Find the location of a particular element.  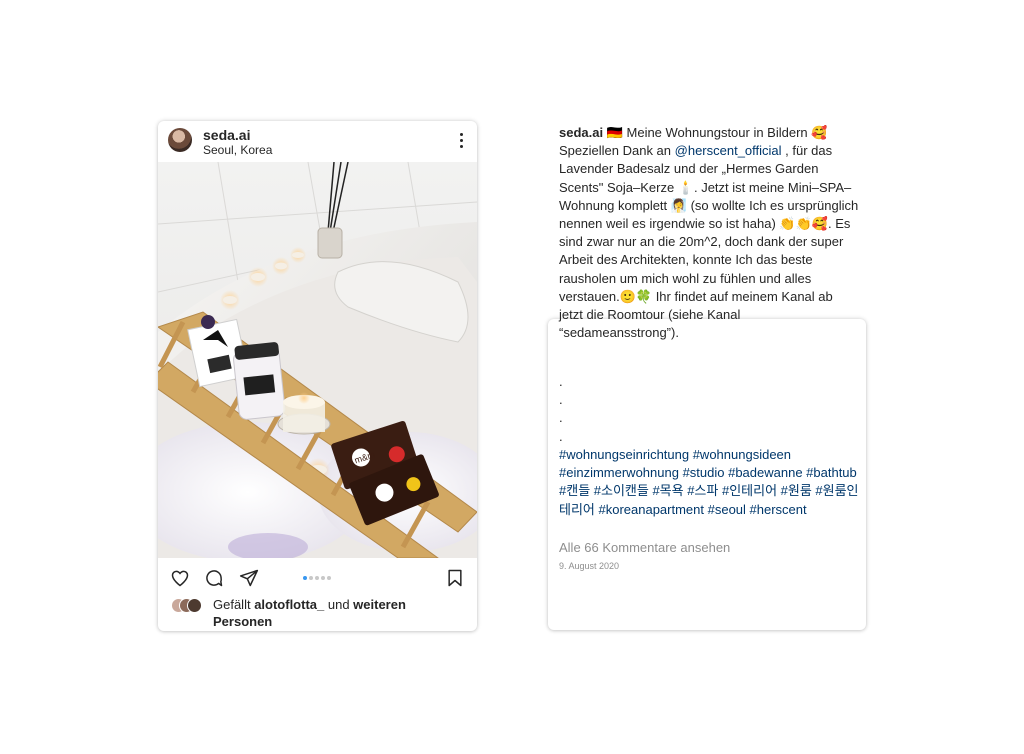

view-comments-link: Alle 66 Kommentare ansehen is located at coordinates (644, 547).